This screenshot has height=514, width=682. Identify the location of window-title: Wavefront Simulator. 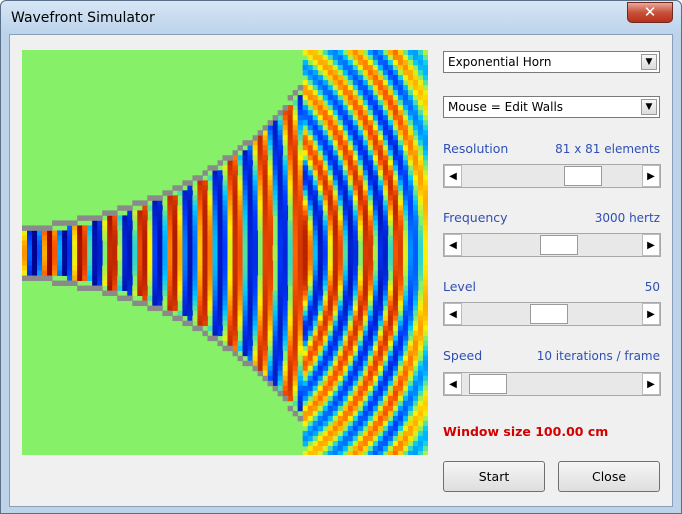
(83, 18).